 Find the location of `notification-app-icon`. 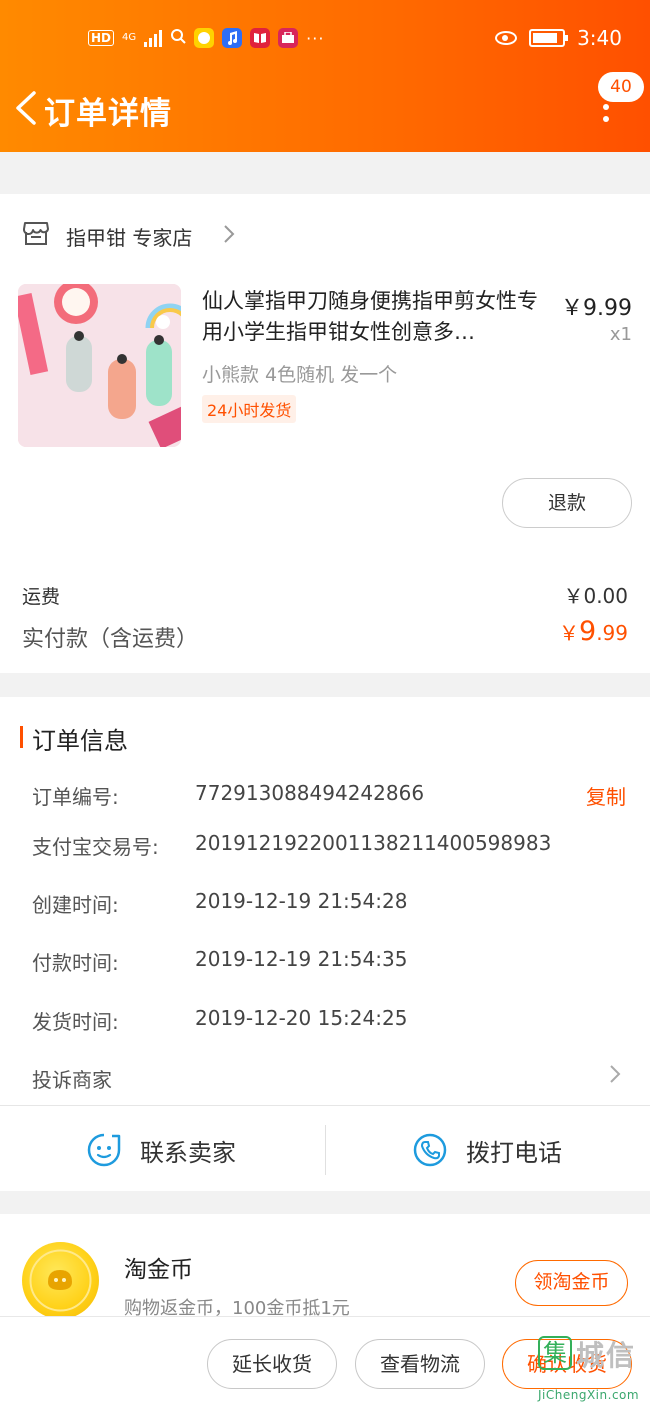

notification-app-icon is located at coordinates (204, 38).